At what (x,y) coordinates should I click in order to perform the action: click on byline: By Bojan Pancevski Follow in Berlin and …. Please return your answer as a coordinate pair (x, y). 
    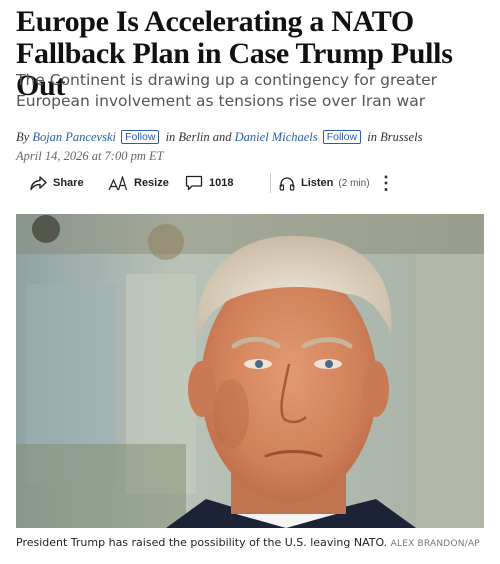
    Looking at the image, I should click on (251, 137).